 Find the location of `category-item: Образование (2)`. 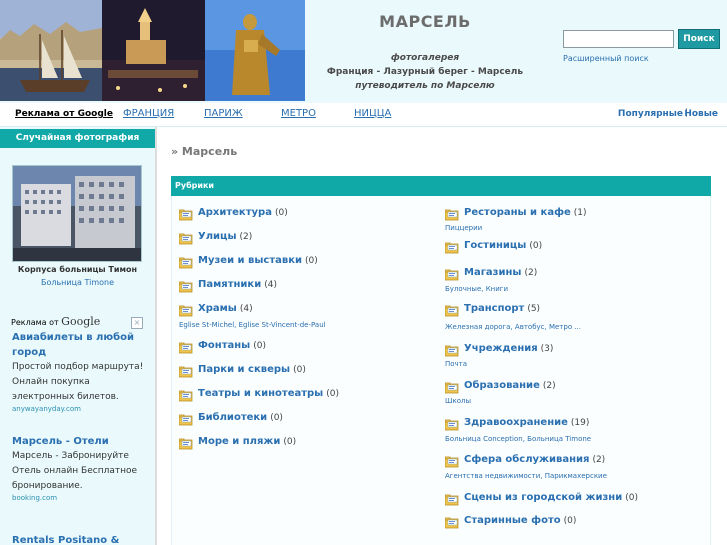

category-item: Образование (2) is located at coordinates (569, 387).